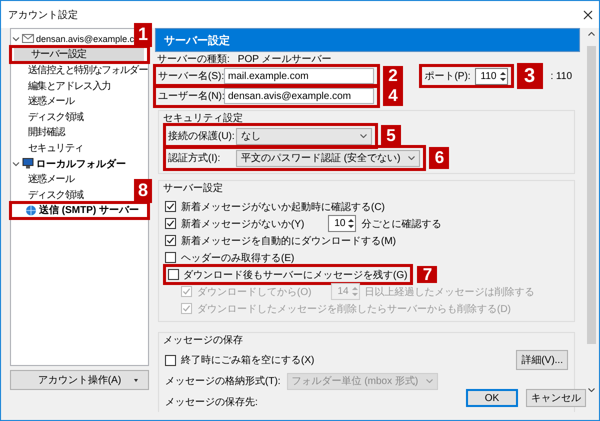 This screenshot has width=600, height=421. Describe the element at coordinates (401, 224) in the screenshot. I see `spinner-label: 分ごとに確認する` at that location.